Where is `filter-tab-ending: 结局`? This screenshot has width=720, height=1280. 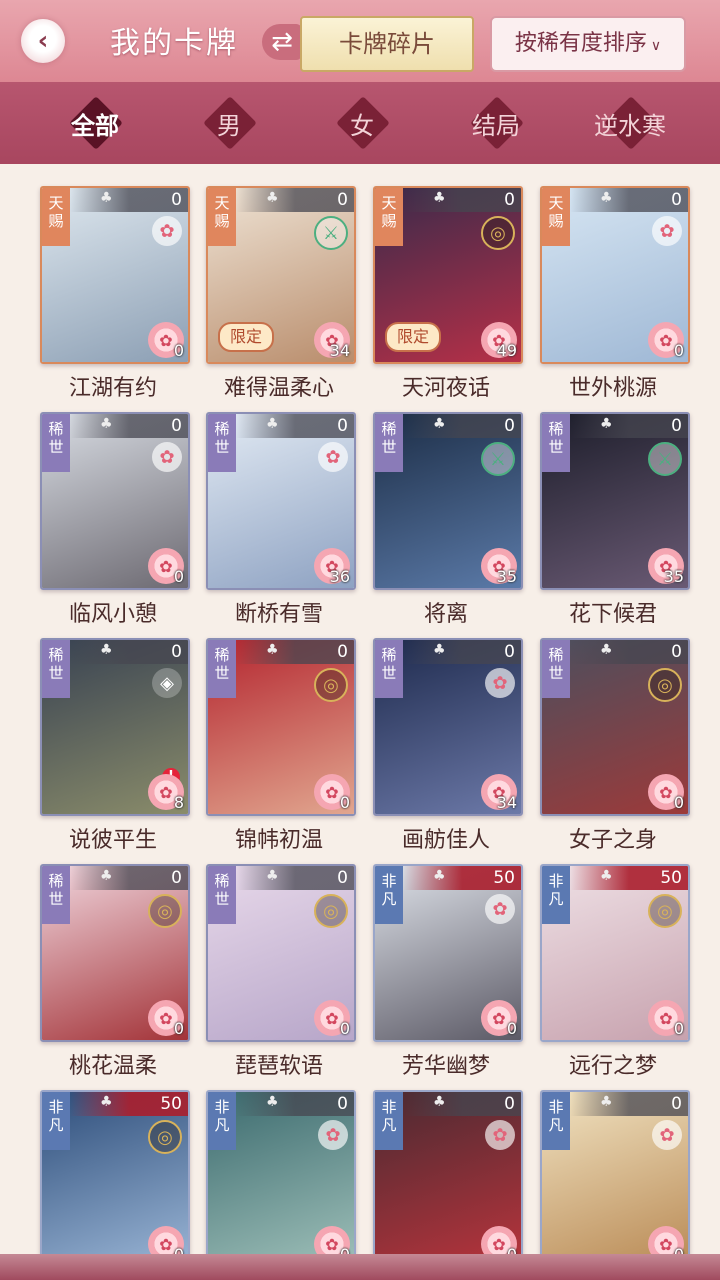
filter-tab-ending: 结局 is located at coordinates (496, 123).